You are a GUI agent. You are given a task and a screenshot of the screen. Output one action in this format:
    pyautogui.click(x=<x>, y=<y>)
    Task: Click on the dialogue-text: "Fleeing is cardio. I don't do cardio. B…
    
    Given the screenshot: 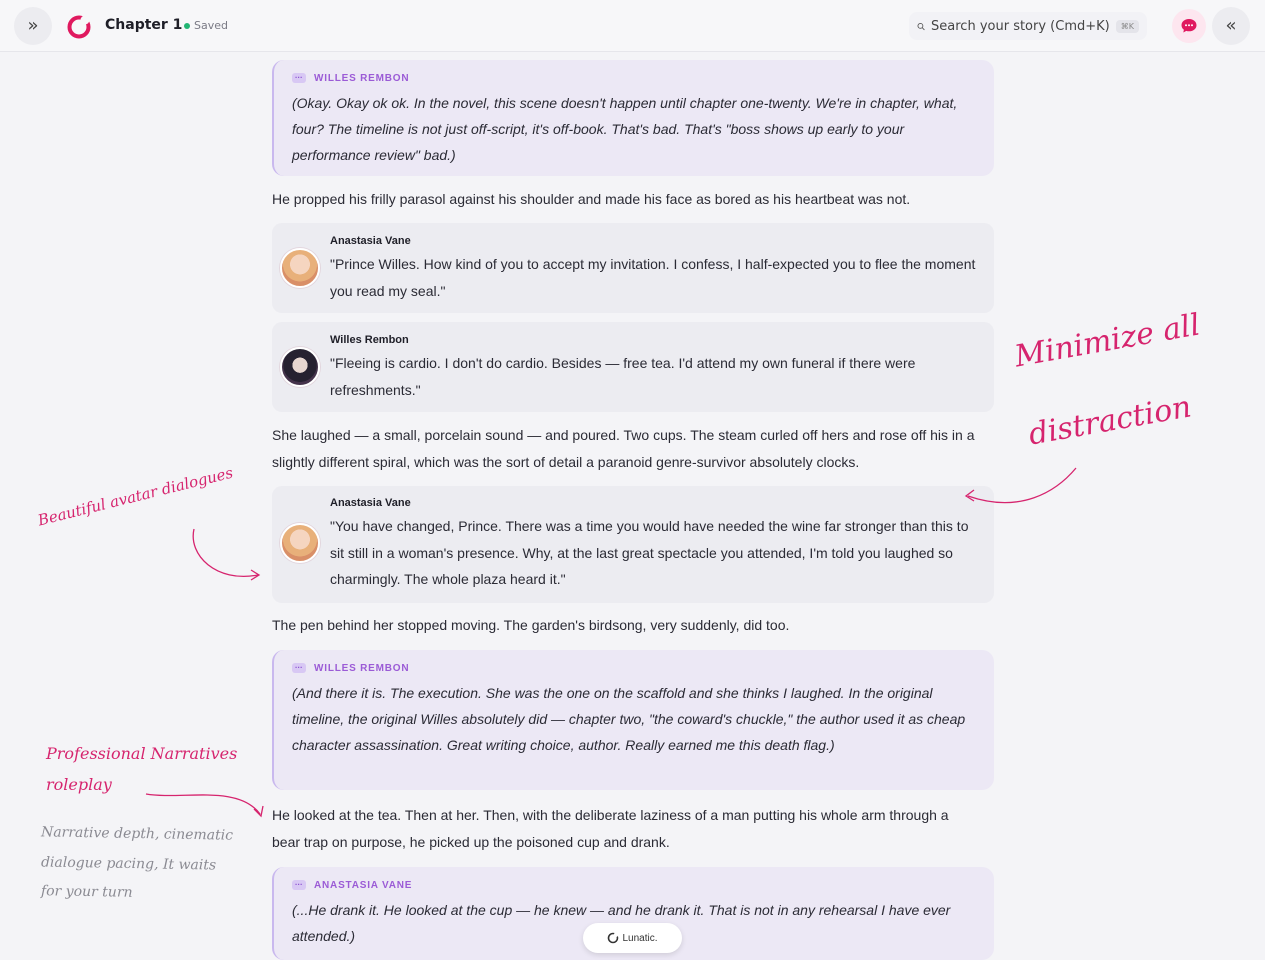 What is the action you would take?
    pyautogui.click(x=623, y=376)
    